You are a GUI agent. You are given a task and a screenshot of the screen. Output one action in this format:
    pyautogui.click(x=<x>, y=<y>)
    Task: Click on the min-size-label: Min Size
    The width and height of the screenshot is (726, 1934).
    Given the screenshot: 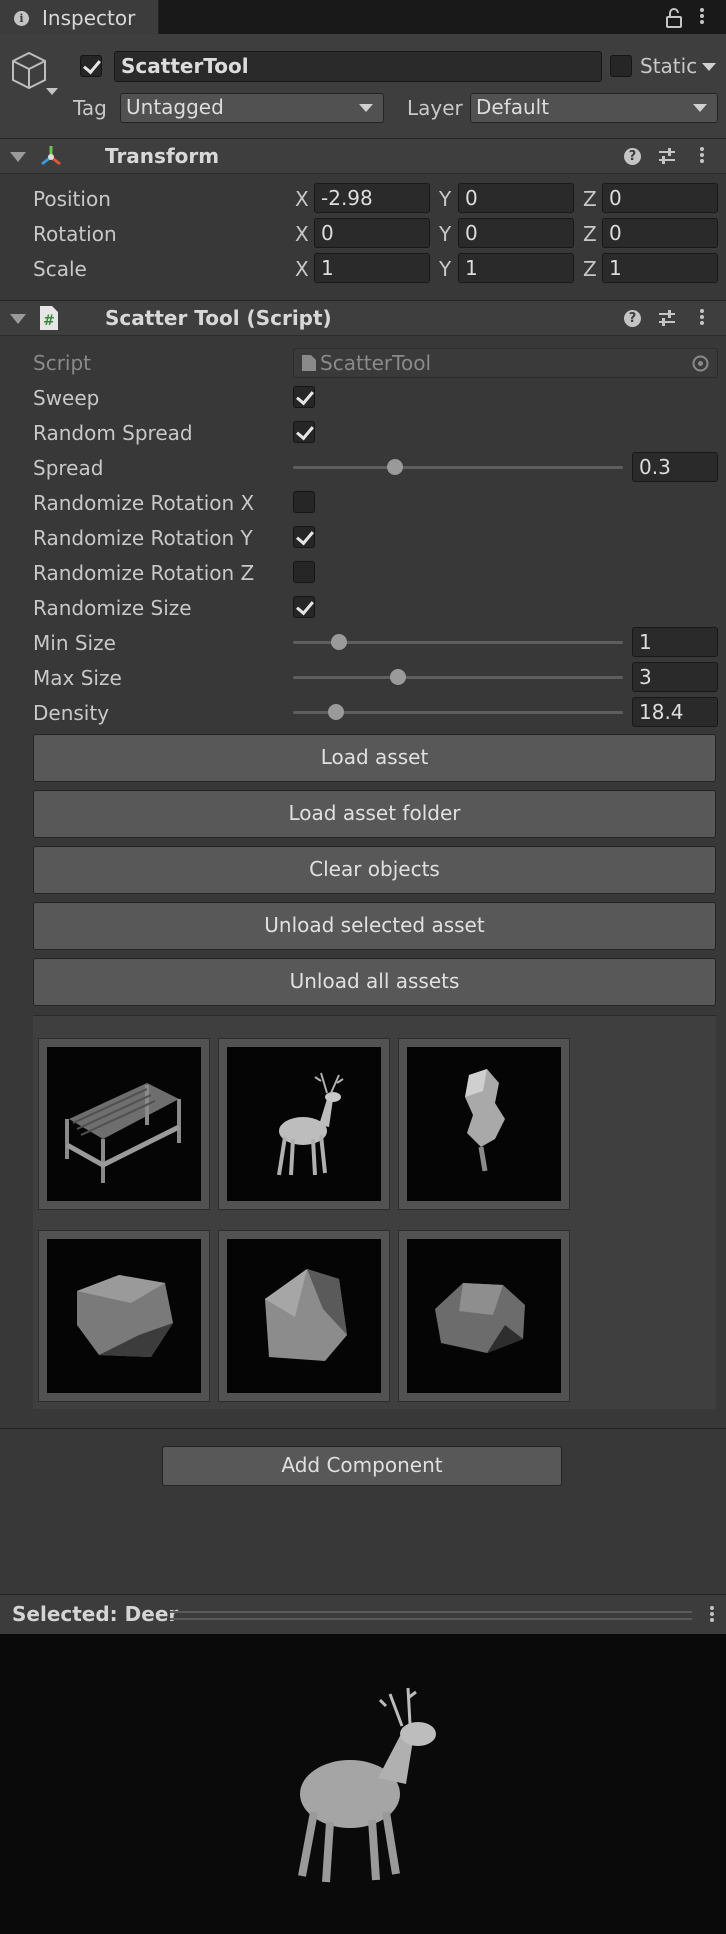 What is the action you would take?
    pyautogui.click(x=74, y=643)
    